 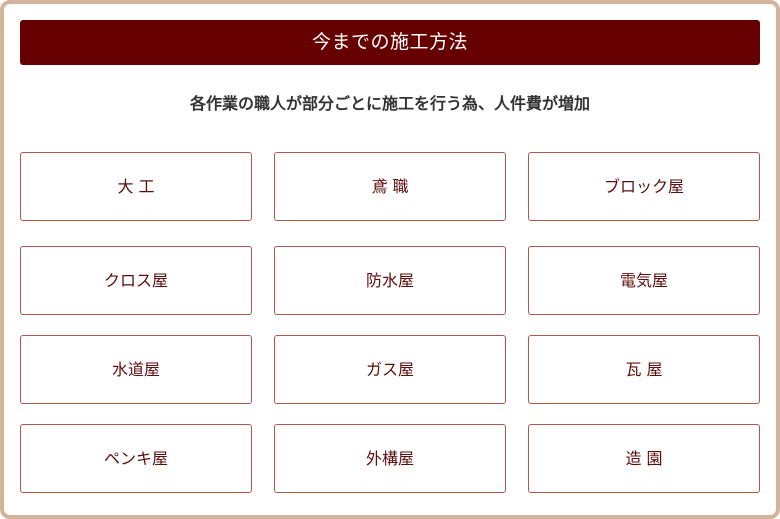 I want to click on trade-item: 造 園, so click(x=644, y=458).